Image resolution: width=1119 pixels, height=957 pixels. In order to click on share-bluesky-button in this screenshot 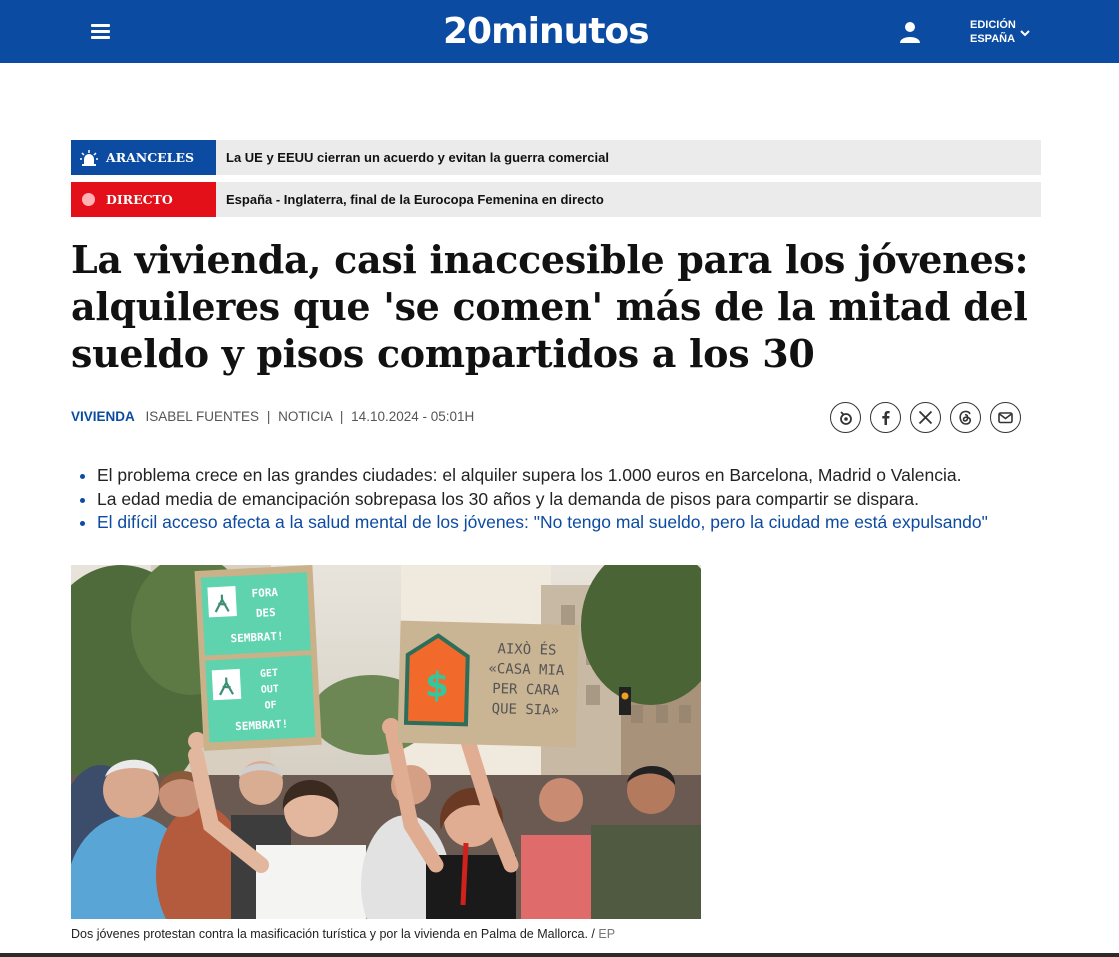, I will do `click(845, 417)`.